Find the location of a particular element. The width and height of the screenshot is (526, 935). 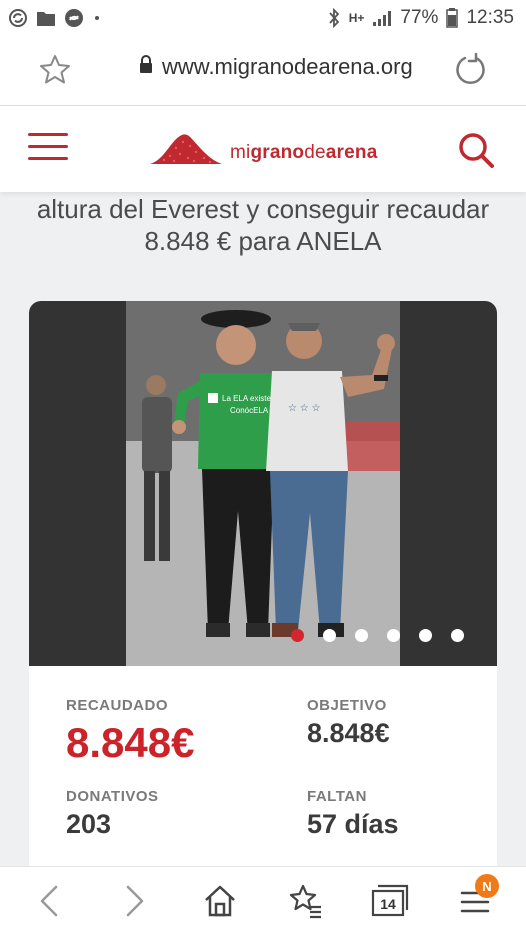

lock-icon is located at coordinates (146, 67).